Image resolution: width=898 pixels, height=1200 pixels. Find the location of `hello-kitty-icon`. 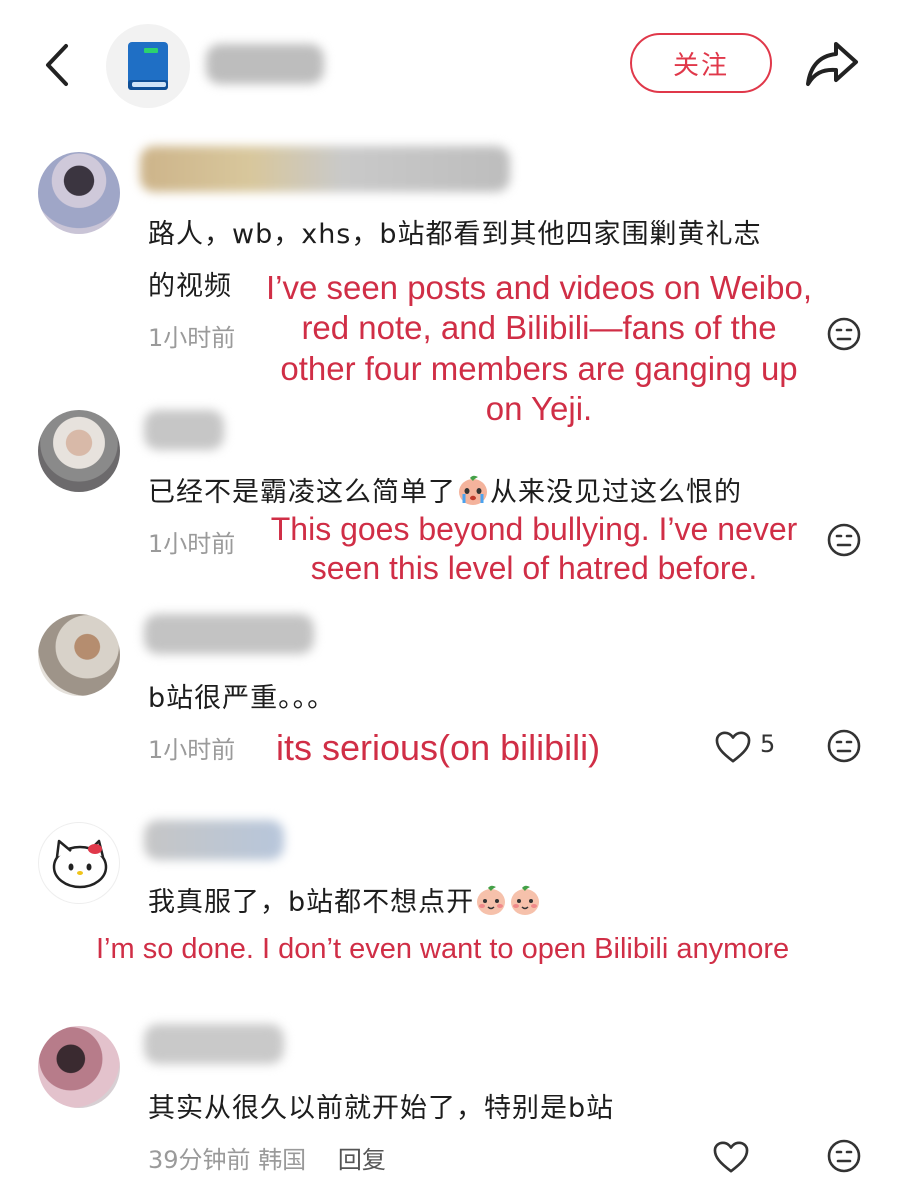

hello-kitty-icon is located at coordinates (80, 864).